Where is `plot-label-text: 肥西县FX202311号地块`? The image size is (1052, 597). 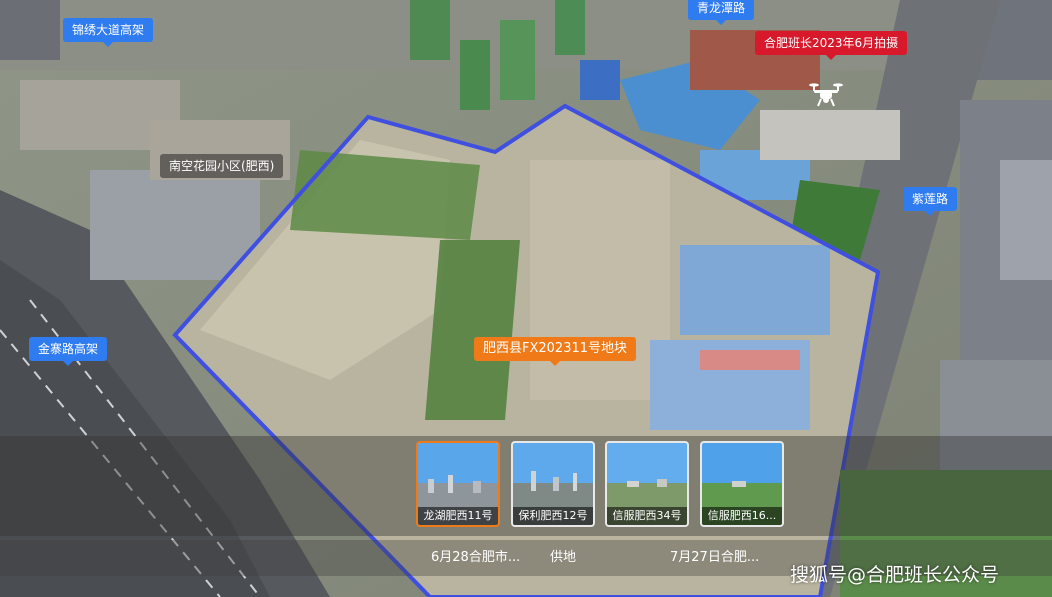 plot-label-text: 肥西县FX202311号地块 is located at coordinates (555, 348).